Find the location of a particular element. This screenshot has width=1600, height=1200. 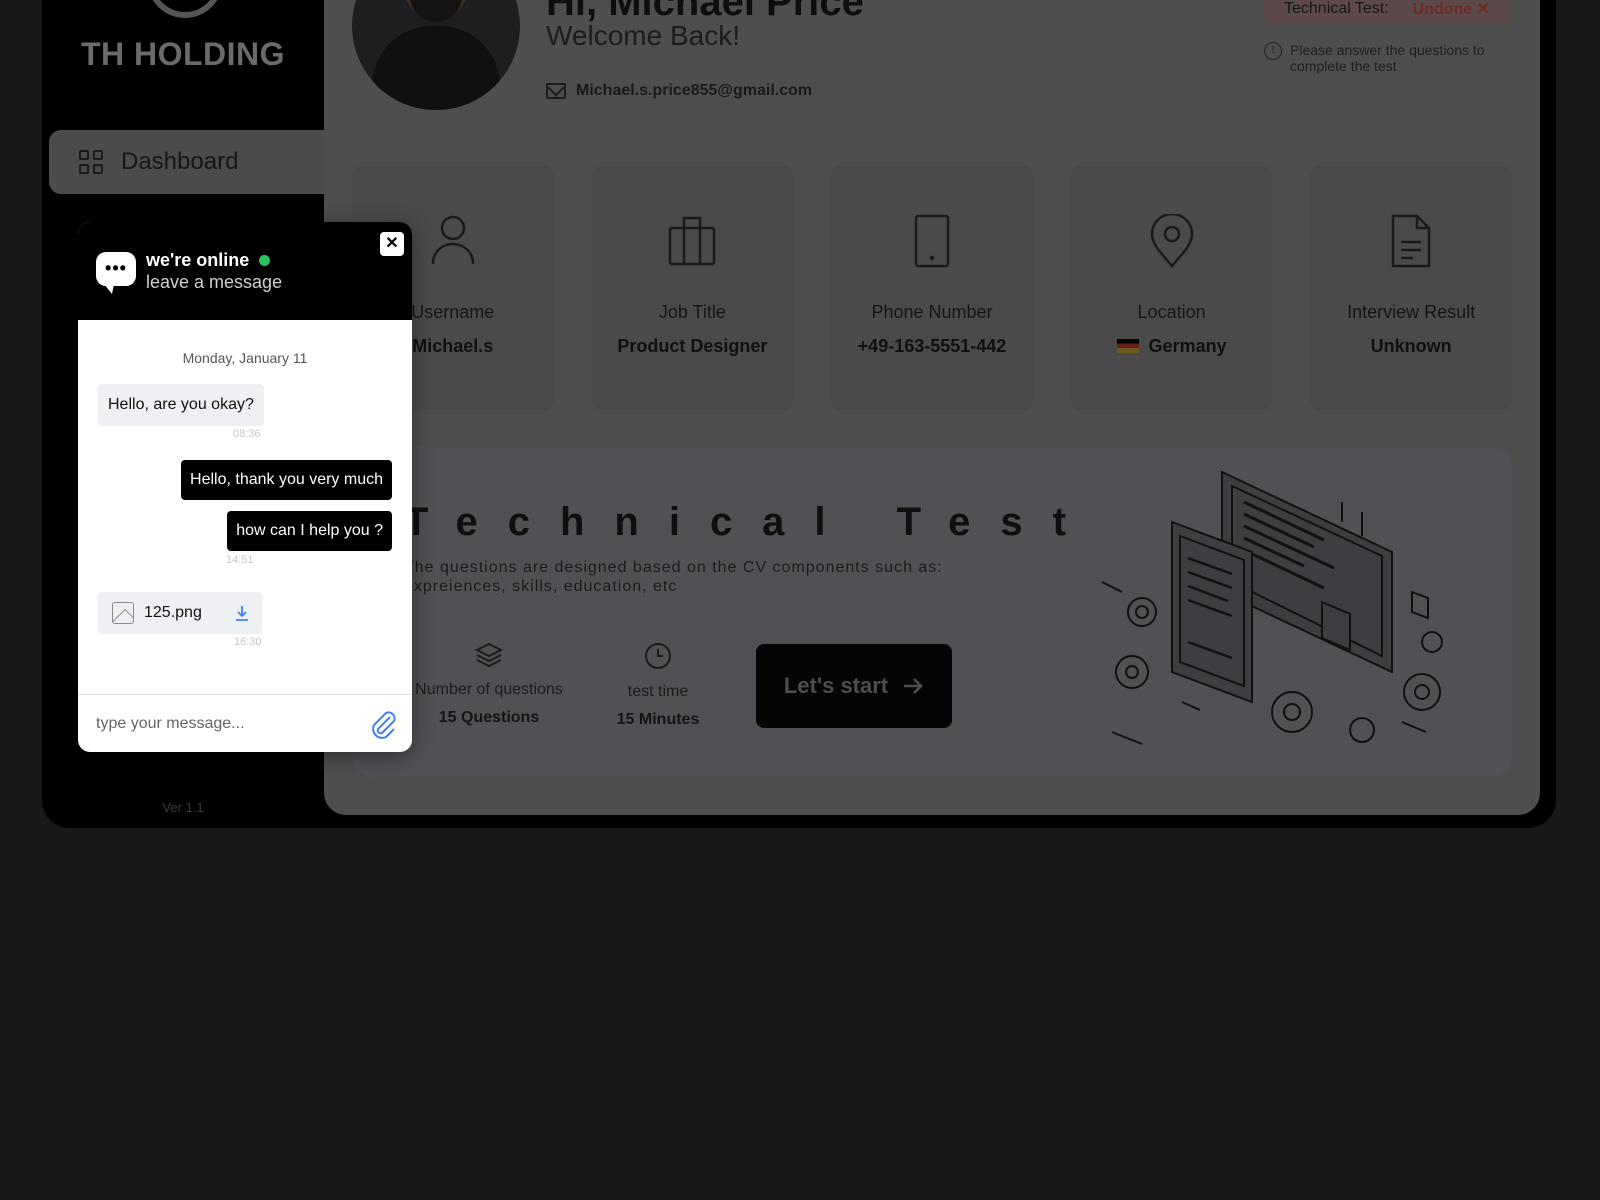

chat-subtitle: leave a message is located at coordinates (214, 282).